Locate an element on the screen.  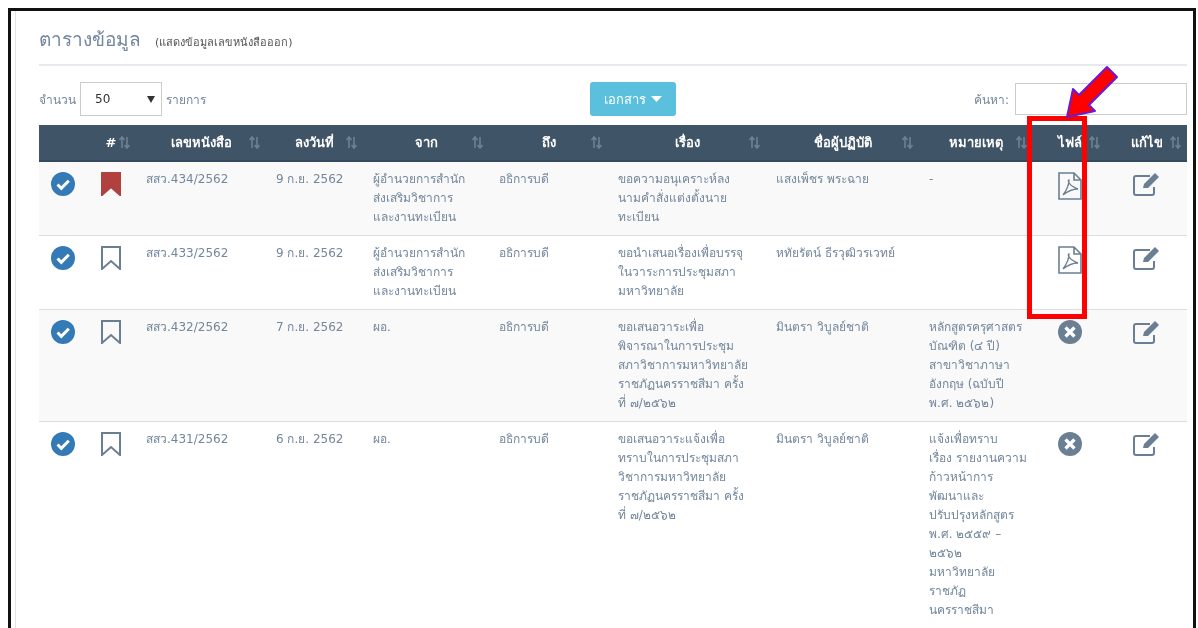
column-header: # is located at coordinates (111, 142).